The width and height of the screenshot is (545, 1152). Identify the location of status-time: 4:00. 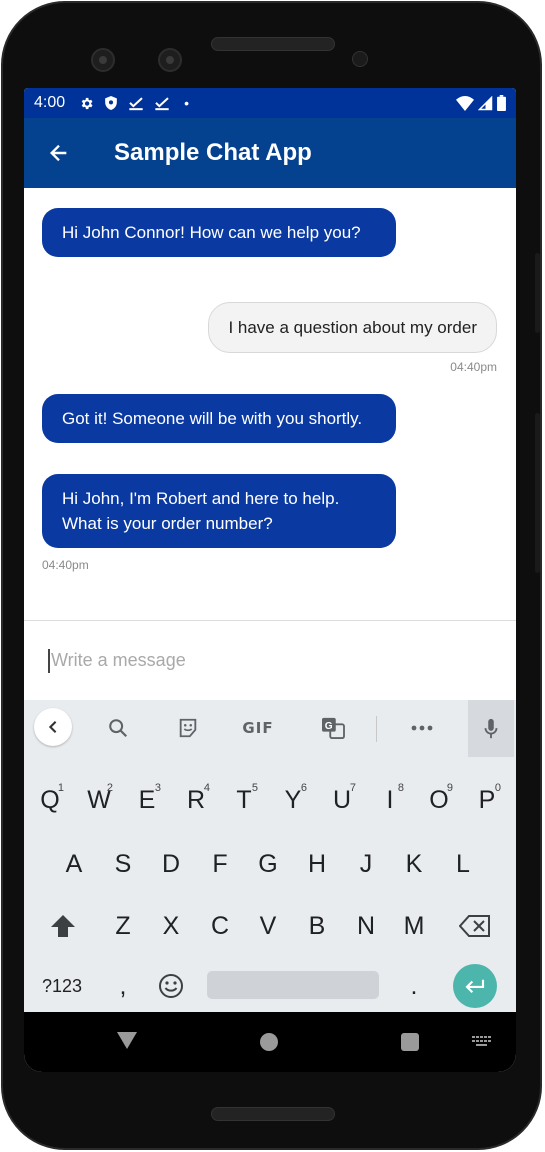
(50, 102).